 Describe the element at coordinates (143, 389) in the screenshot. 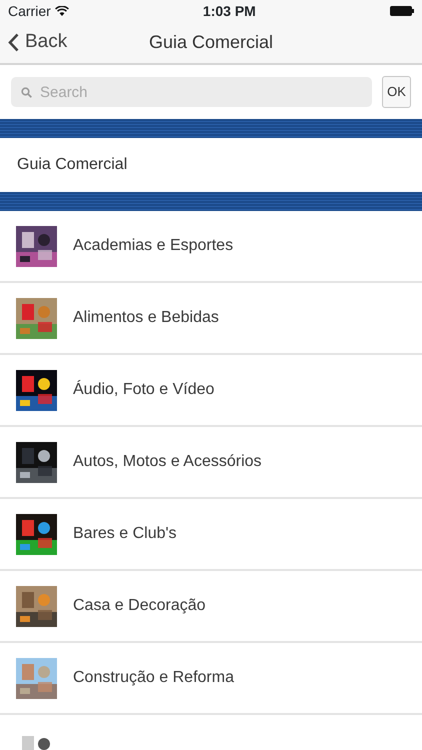

I see `category-label: Áudio, Foto e Vídeo` at that location.